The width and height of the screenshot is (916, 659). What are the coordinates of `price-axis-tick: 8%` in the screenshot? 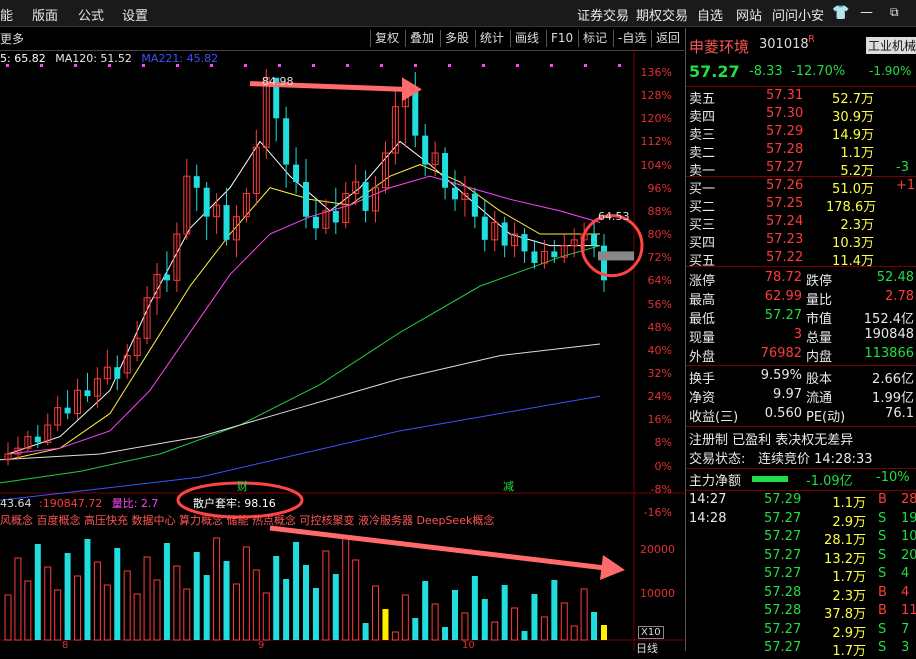 It's located at (663, 443).